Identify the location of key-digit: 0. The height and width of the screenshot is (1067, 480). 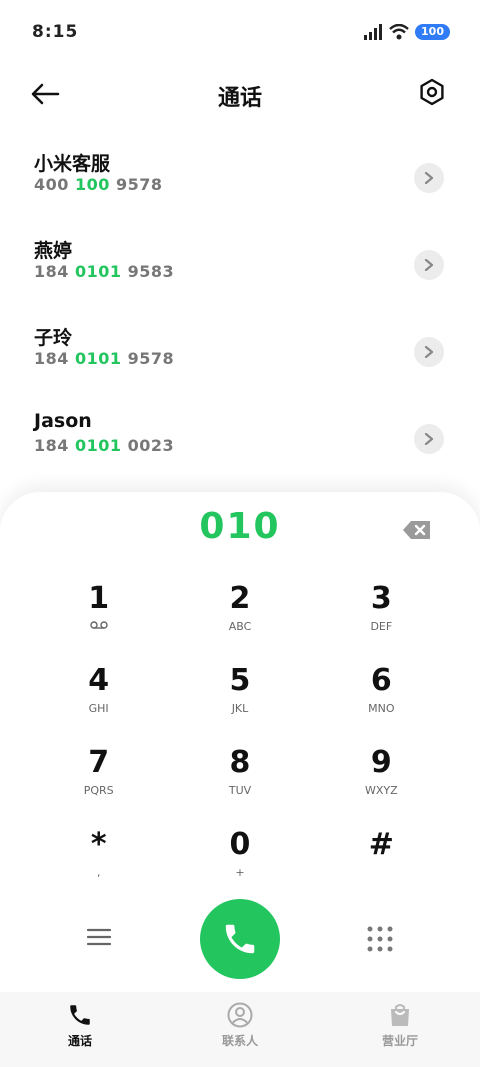
(240, 844).